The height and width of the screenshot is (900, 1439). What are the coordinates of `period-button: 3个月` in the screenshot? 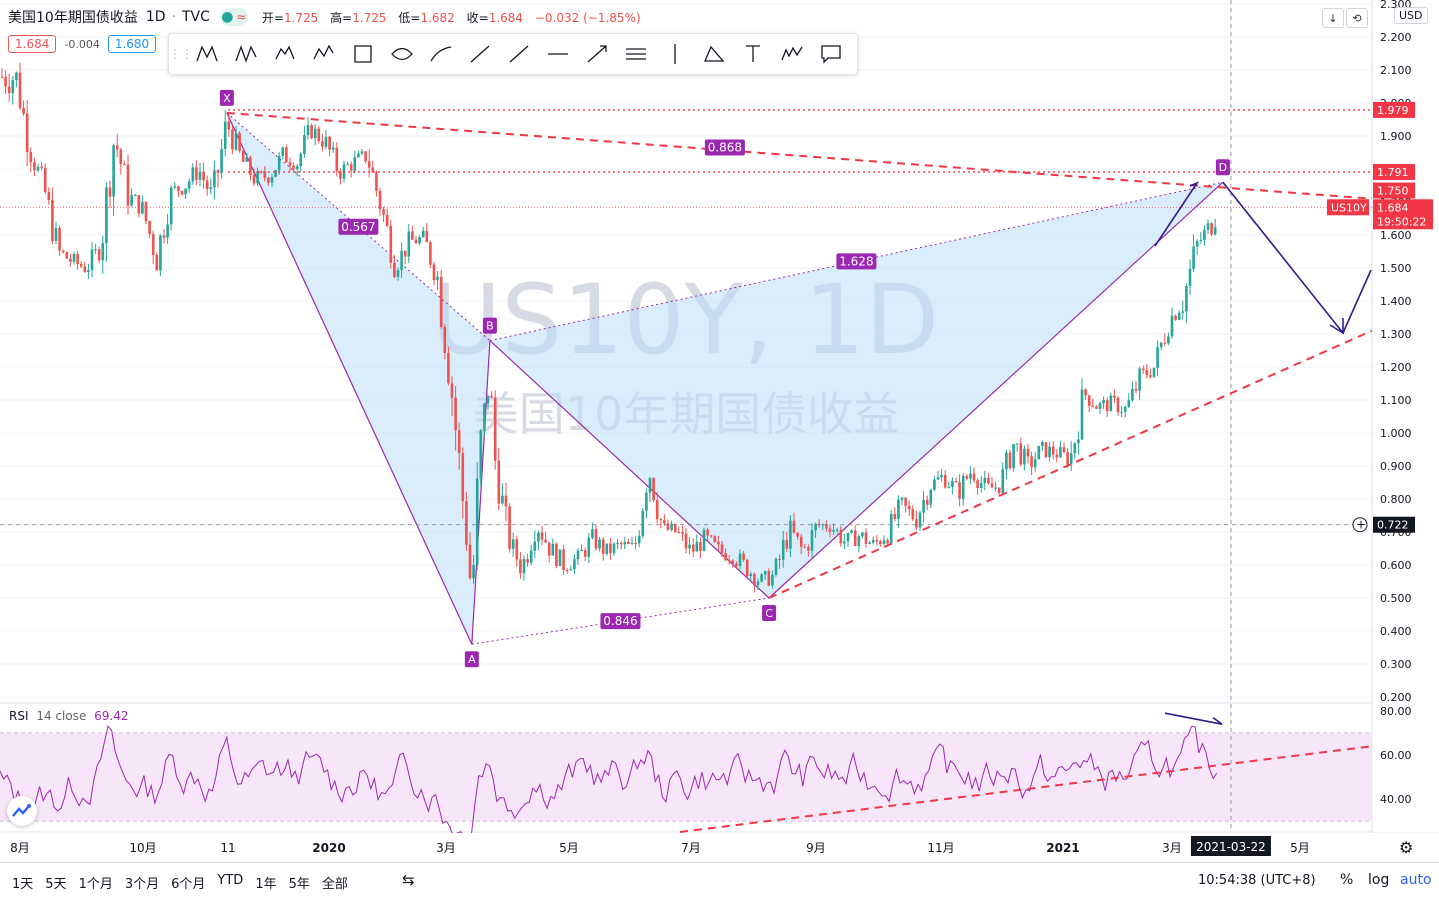 It's located at (142, 882).